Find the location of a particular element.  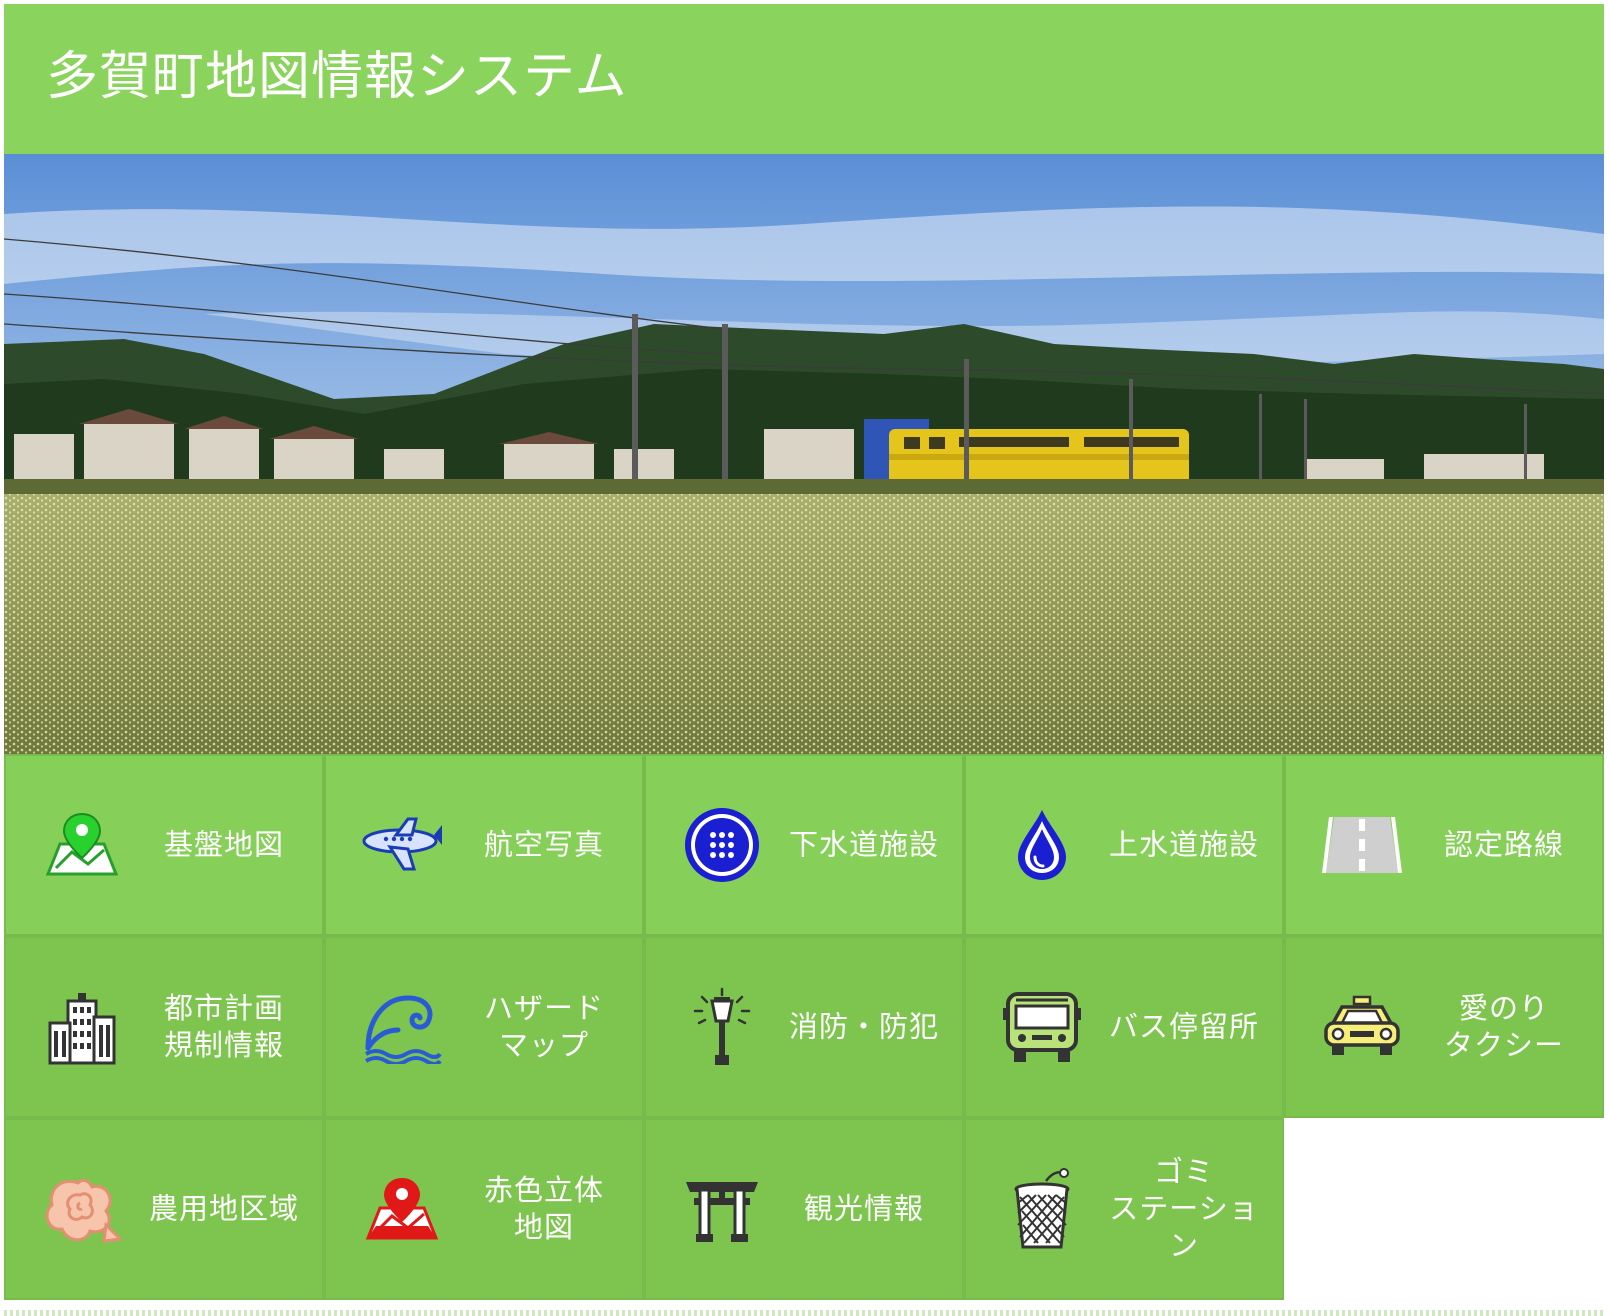

map-pin-icon is located at coordinates (82, 845).